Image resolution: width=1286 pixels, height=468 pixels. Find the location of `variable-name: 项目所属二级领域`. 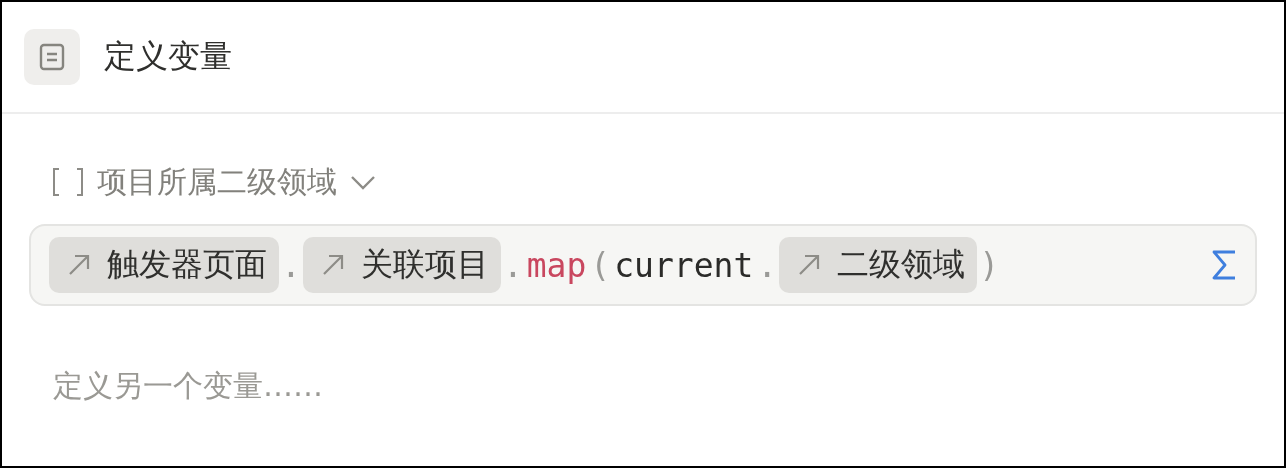

variable-name: 项目所属二级领域 is located at coordinates (217, 182).